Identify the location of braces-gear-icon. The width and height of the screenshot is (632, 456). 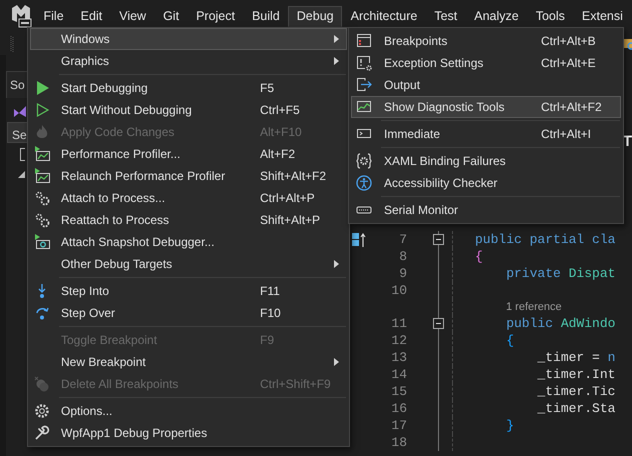
(364, 161).